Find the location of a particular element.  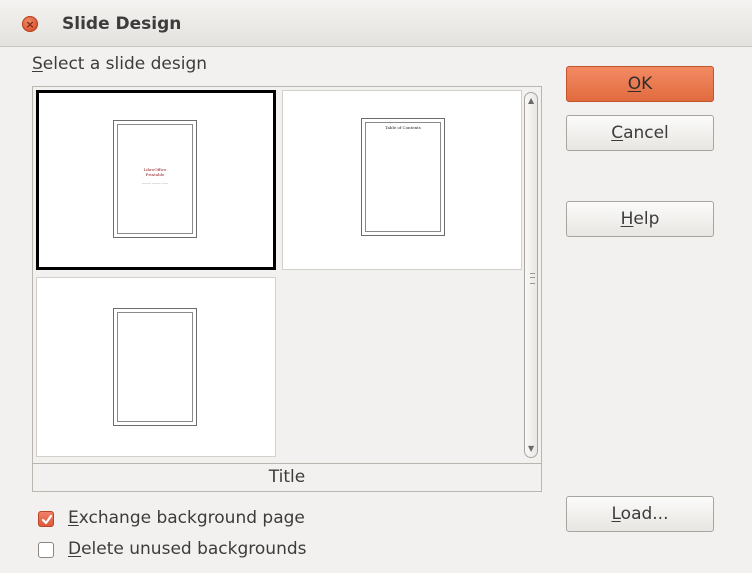

selected-design-caption: Title is located at coordinates (287, 477).